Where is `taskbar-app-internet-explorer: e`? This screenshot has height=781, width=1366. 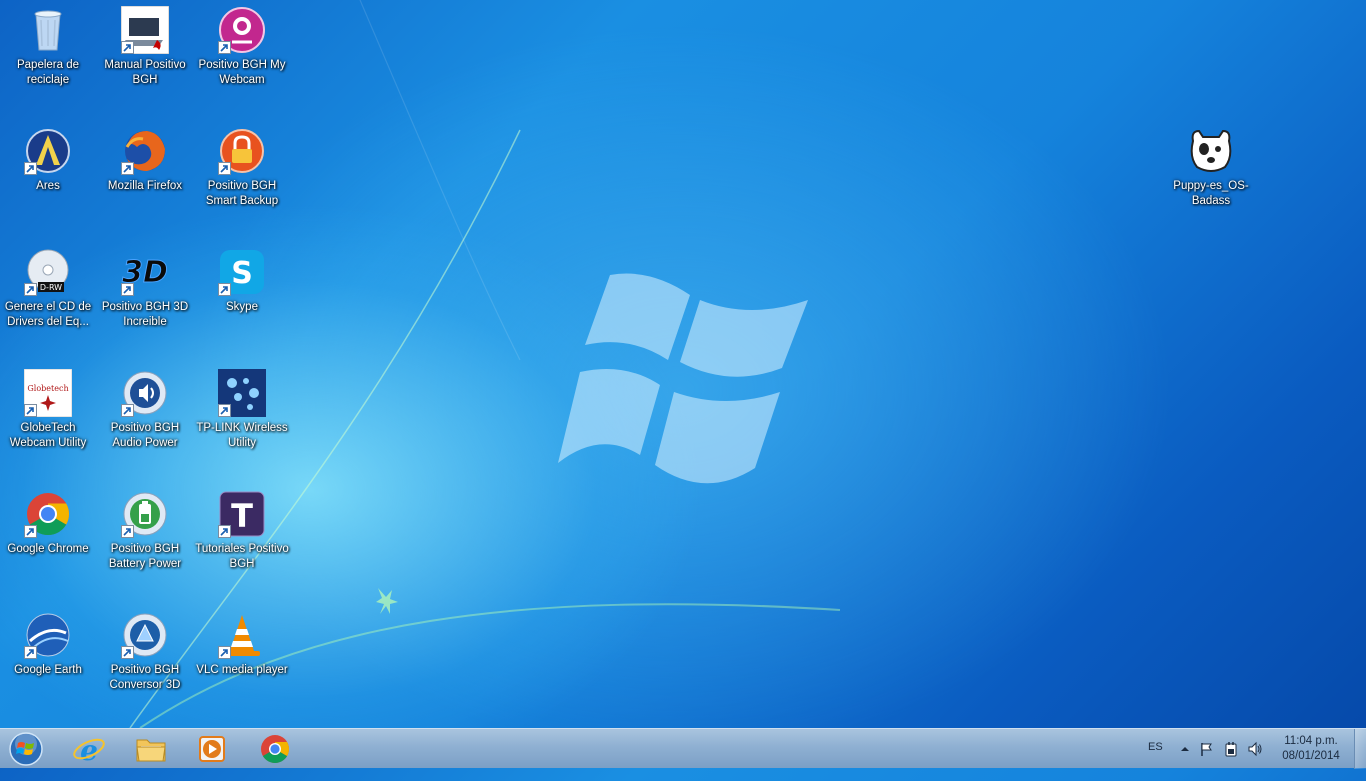
taskbar-app-internet-explorer: e is located at coordinates (89, 749).